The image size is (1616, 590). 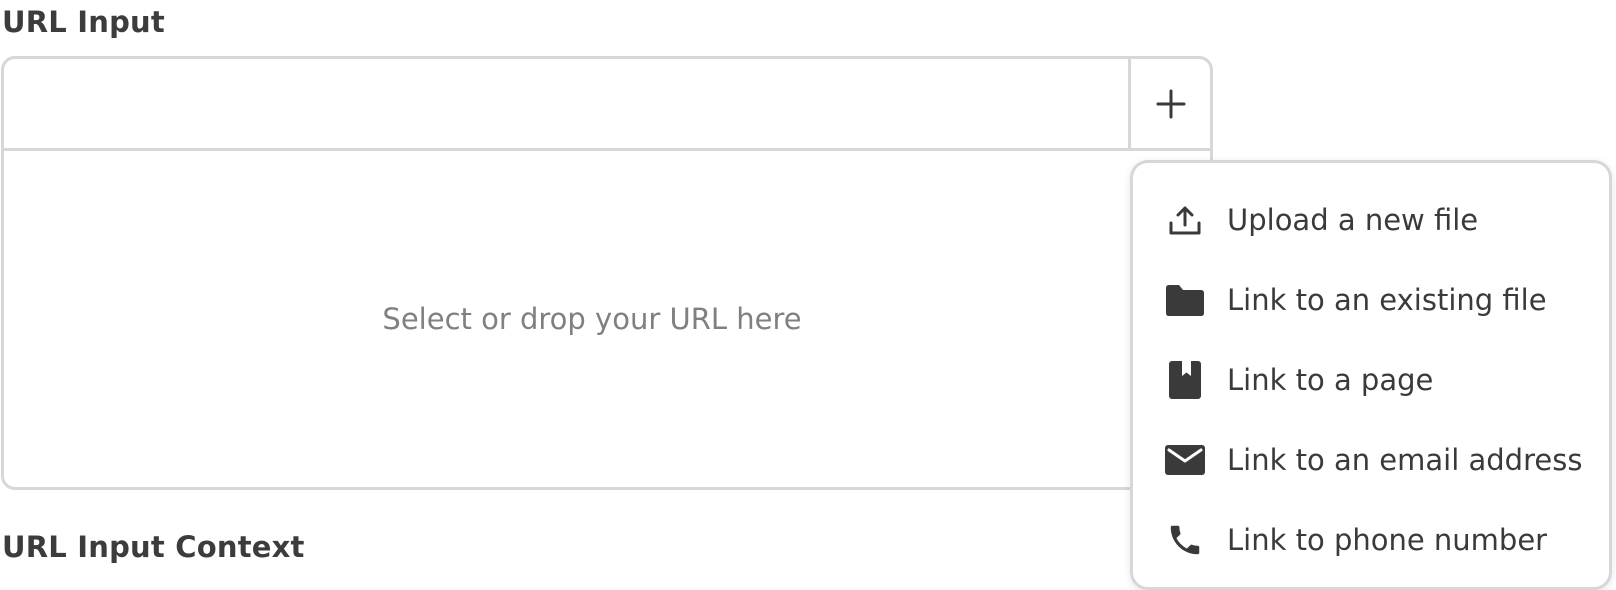 I want to click on url-input-context-label: URL Input Context, so click(x=153, y=547).